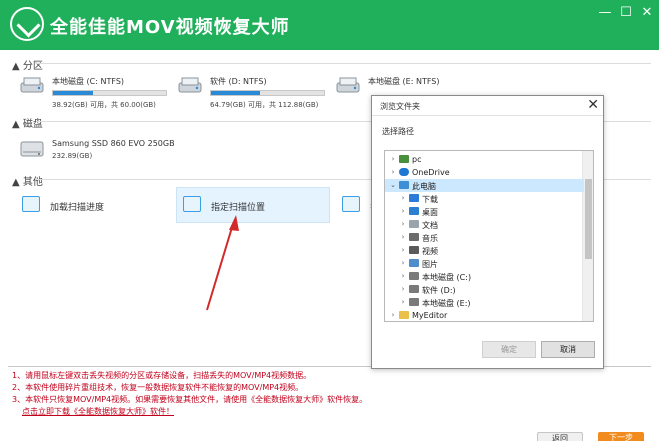 The image size is (659, 441). What do you see at coordinates (417, 159) in the screenshot?
I see `tree-item-label: pc` at bounding box center [417, 159].